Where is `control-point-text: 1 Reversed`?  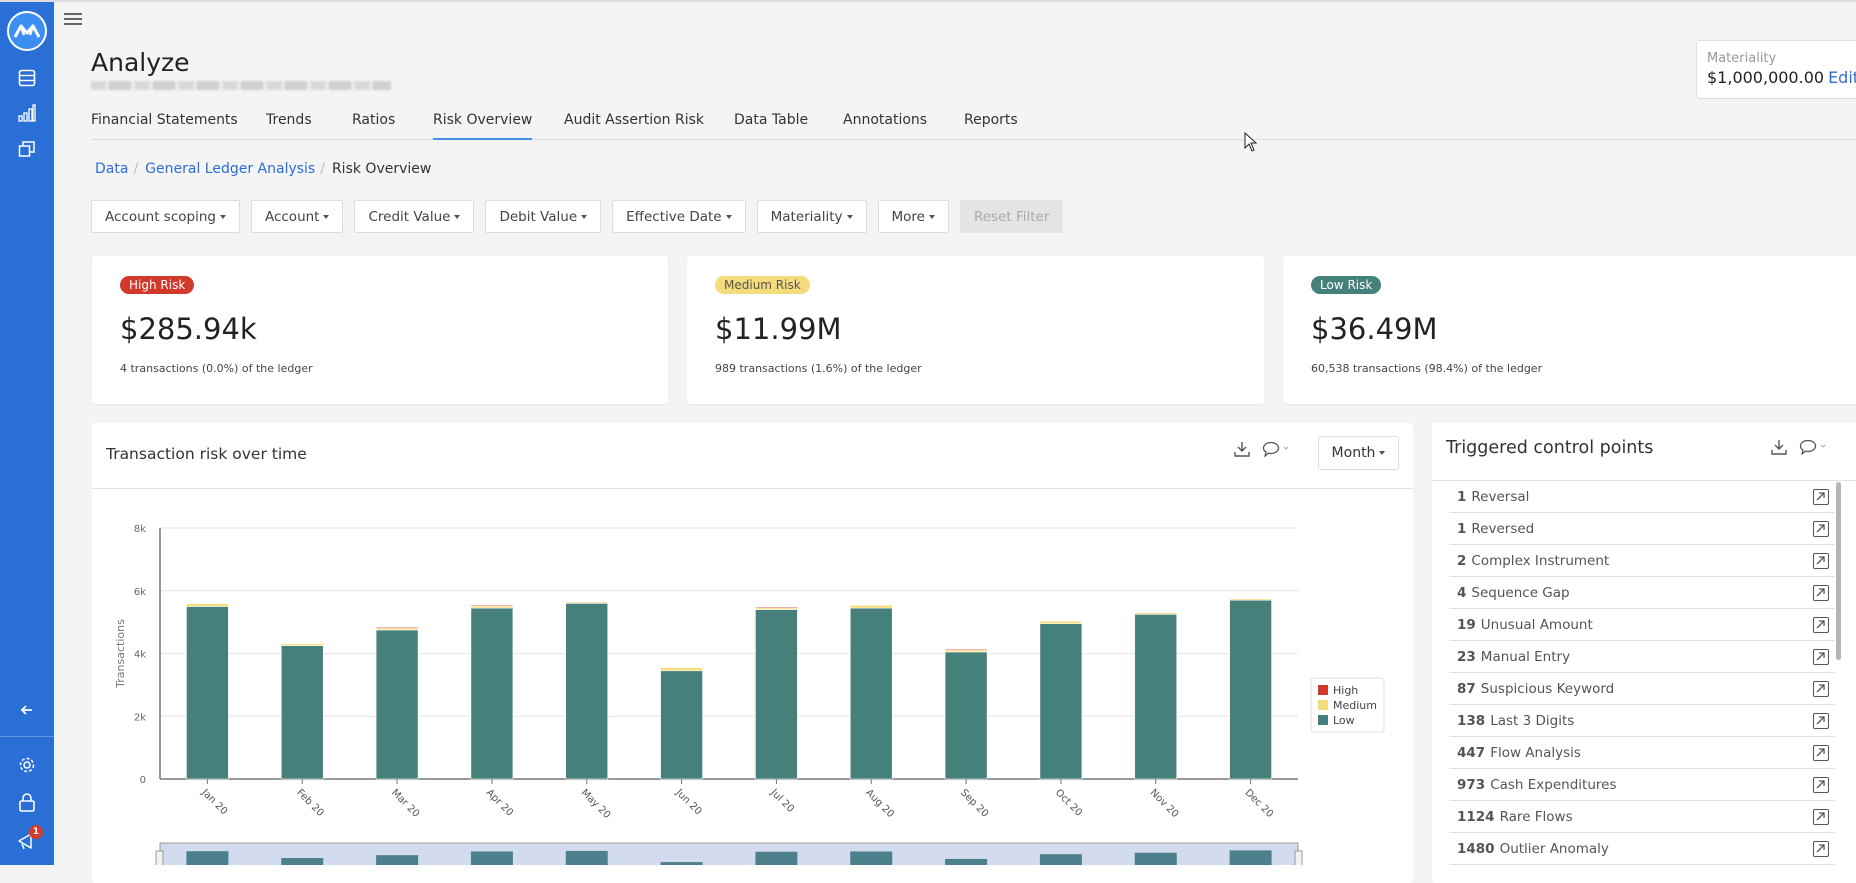
control-point-text: 1 Reversed is located at coordinates (1495, 529).